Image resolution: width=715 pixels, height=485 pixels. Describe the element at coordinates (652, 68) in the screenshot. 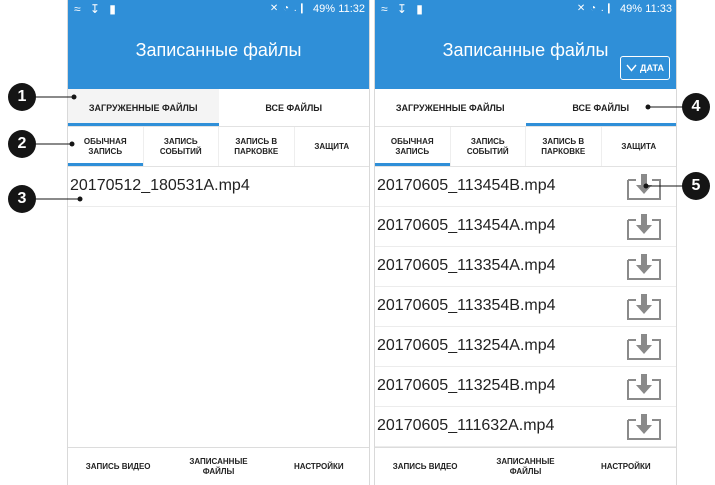

I see `date-sort-label: ДАТА` at that location.